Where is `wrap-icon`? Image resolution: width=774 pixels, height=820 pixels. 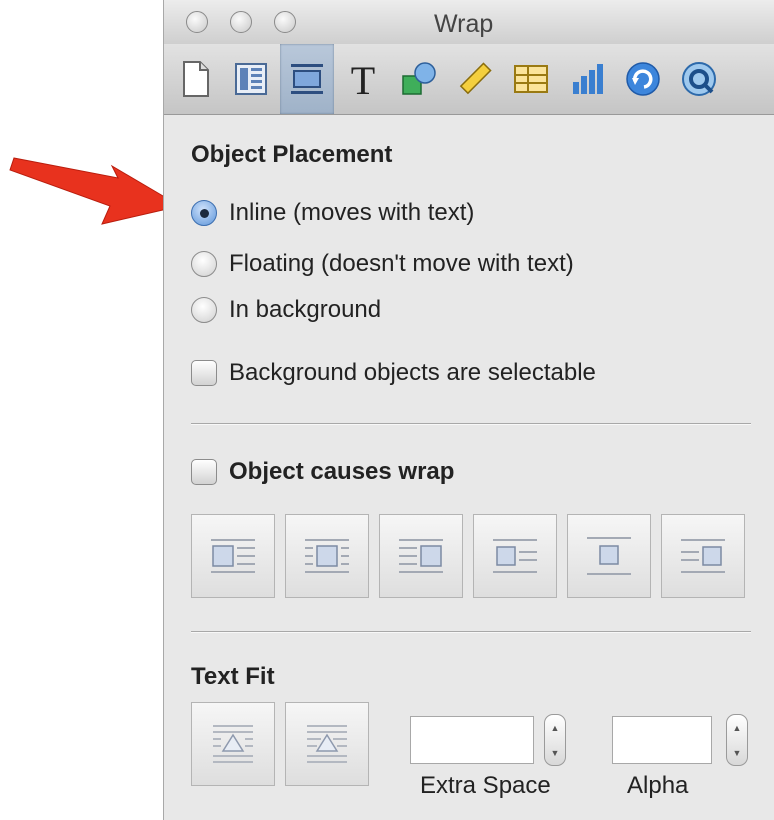
wrap-icon is located at coordinates (307, 79).